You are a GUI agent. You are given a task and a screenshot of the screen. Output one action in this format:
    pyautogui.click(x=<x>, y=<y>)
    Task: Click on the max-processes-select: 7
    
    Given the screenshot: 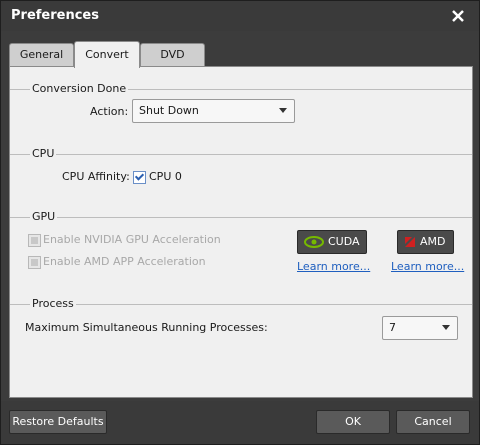 What is the action you would take?
    pyautogui.click(x=420, y=328)
    